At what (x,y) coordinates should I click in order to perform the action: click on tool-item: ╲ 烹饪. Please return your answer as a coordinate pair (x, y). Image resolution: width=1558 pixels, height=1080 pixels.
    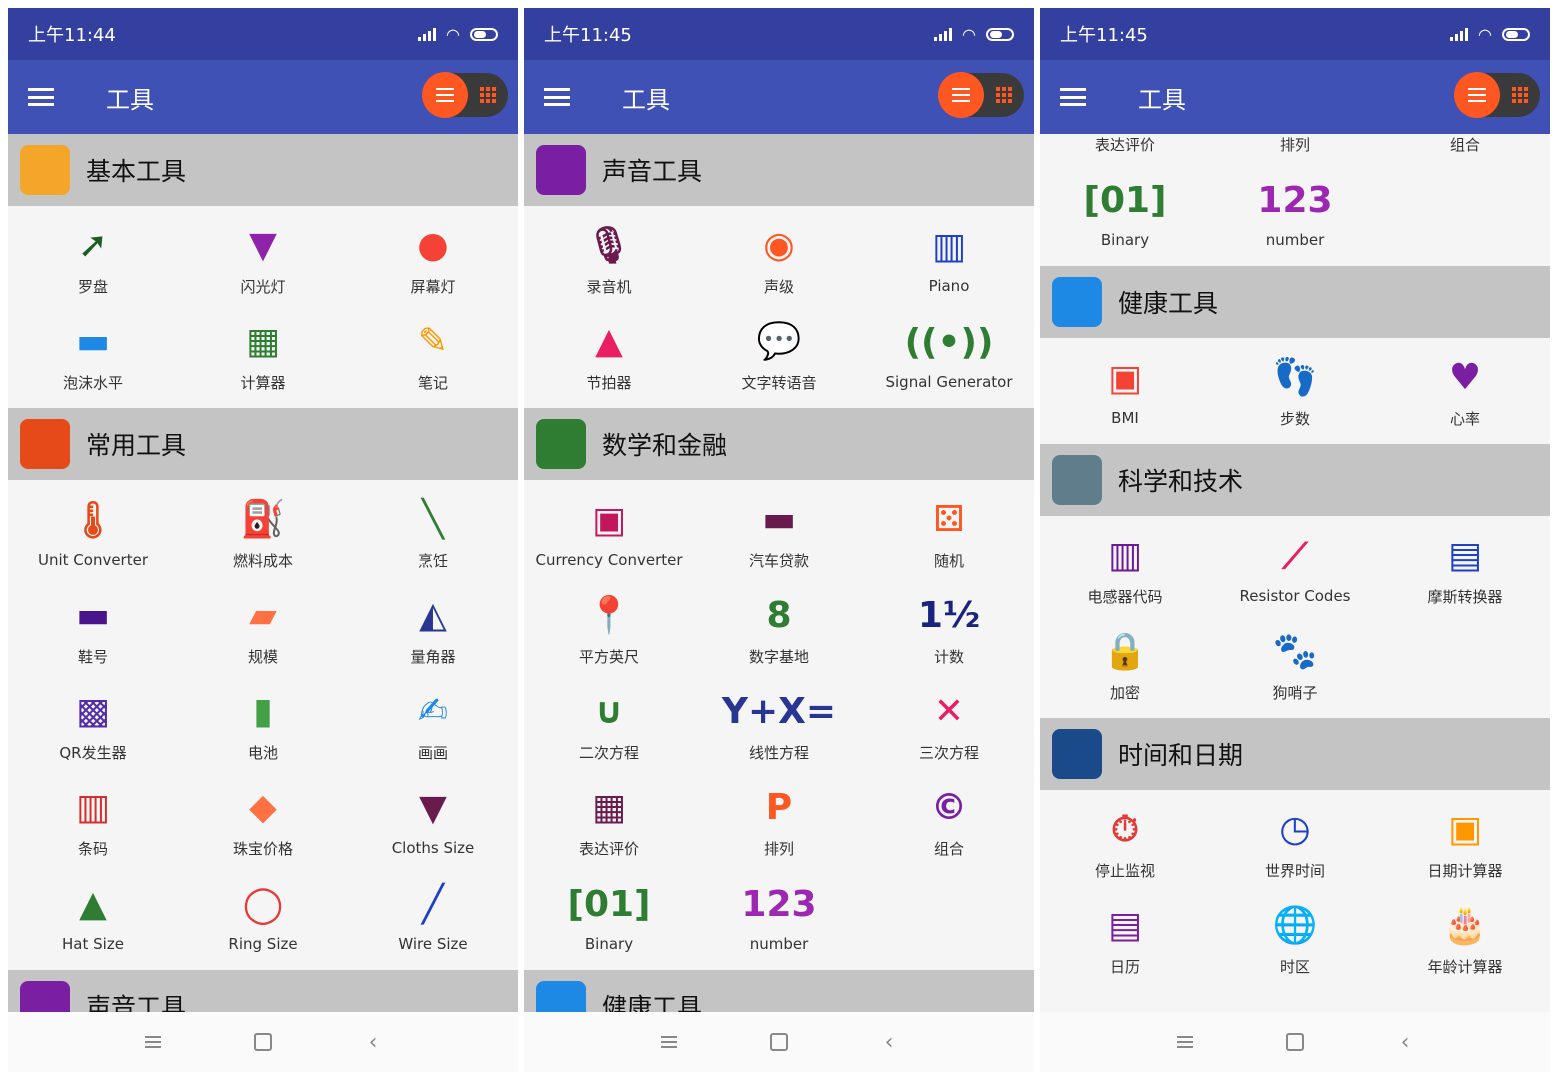
    Looking at the image, I should click on (433, 534).